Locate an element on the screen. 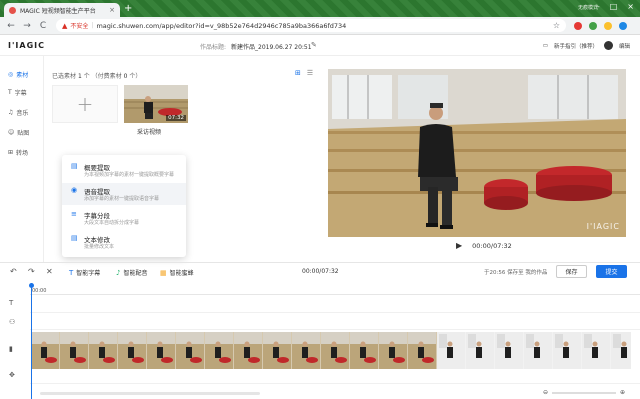  add-material-button: + is located at coordinates (85, 104).